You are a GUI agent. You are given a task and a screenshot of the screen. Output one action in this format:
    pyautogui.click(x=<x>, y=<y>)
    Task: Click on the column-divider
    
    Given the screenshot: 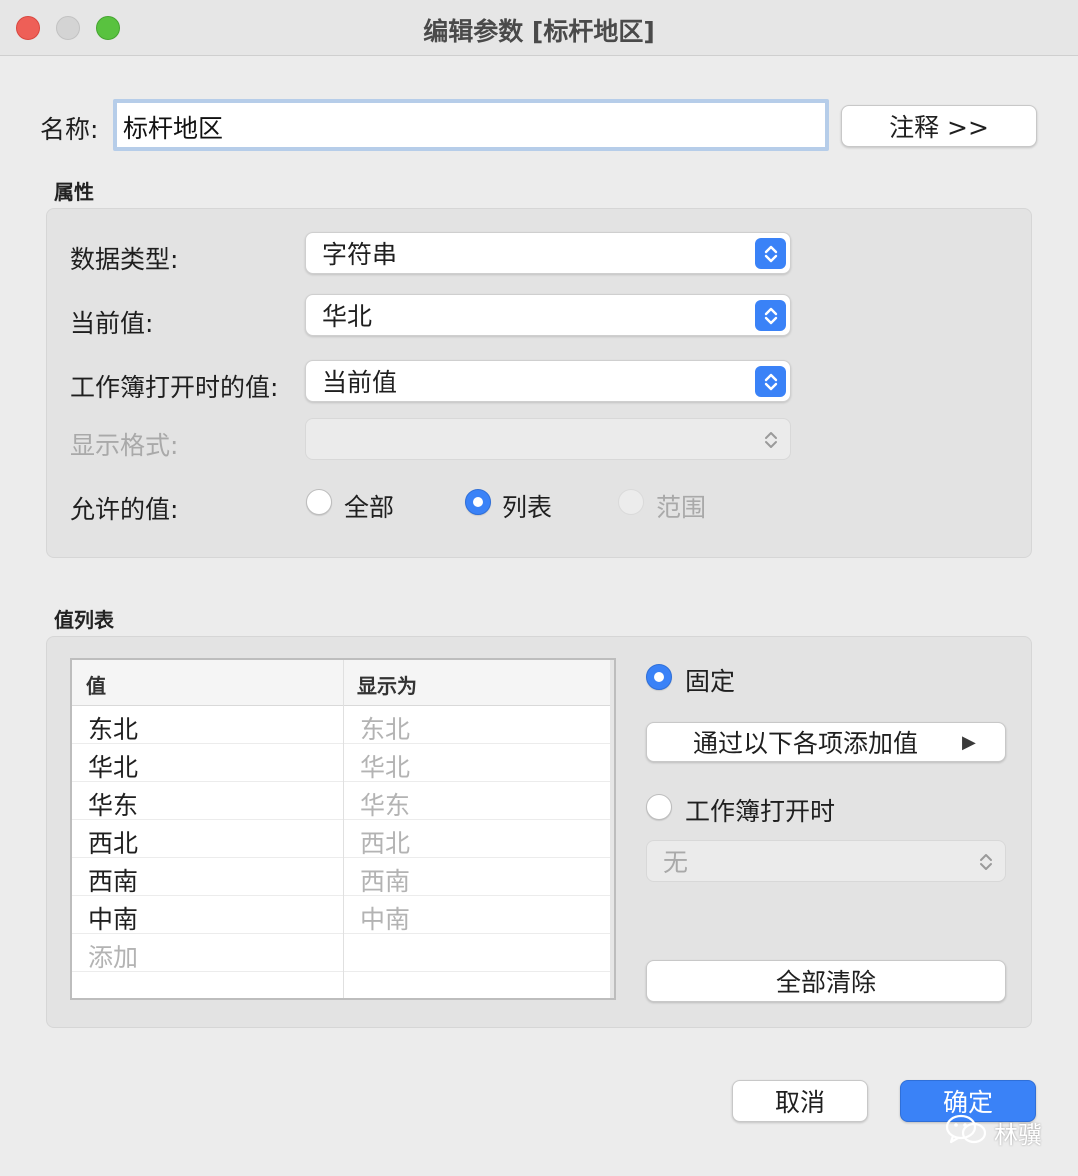 What is the action you would take?
    pyautogui.click(x=343, y=829)
    